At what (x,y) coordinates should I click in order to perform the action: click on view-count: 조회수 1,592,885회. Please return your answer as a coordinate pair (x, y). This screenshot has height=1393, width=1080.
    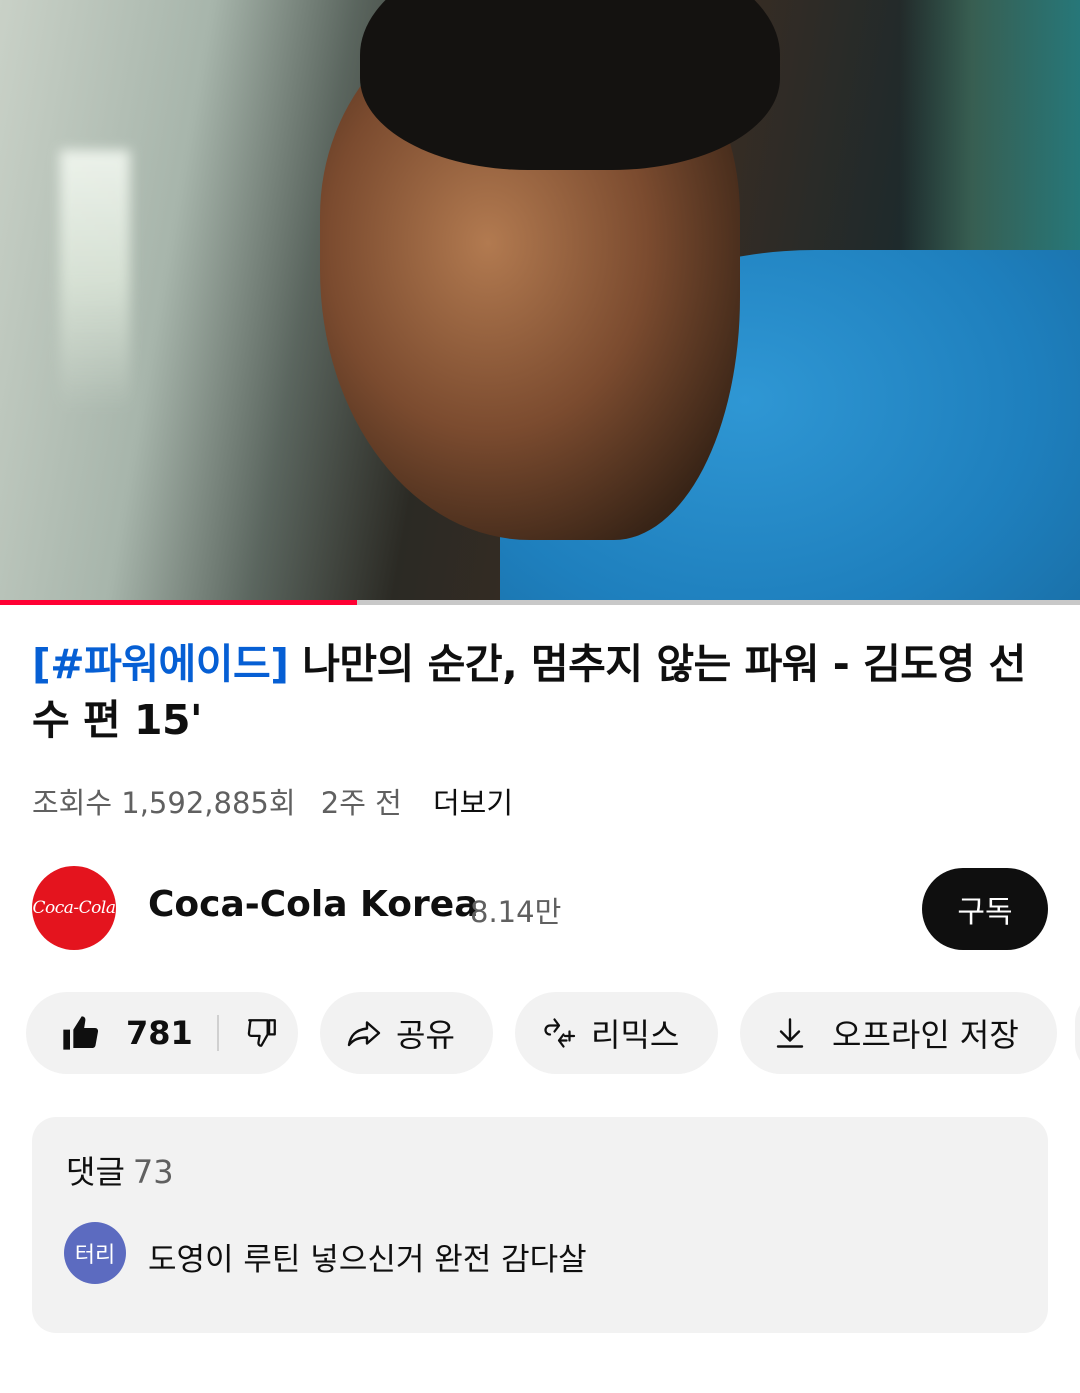
    Looking at the image, I should click on (164, 803).